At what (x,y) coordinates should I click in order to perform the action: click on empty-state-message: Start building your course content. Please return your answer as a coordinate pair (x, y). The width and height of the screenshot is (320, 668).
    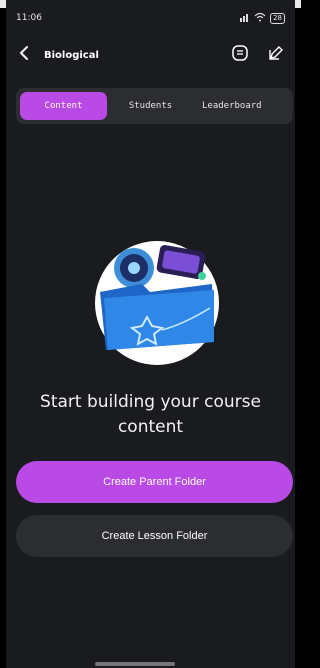
    Looking at the image, I should click on (150, 415).